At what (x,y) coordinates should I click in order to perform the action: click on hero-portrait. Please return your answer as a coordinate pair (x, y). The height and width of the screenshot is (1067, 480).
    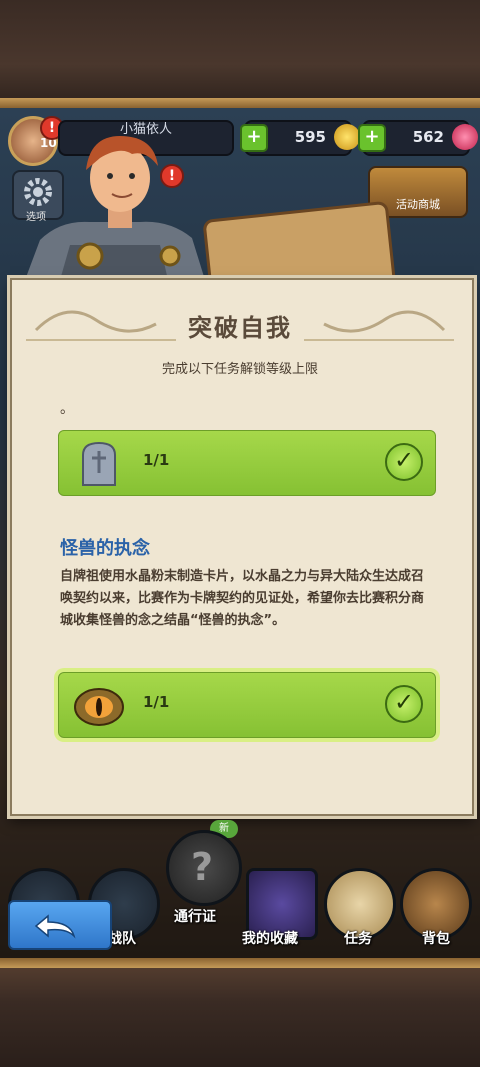
    Looking at the image, I should click on (115, 208).